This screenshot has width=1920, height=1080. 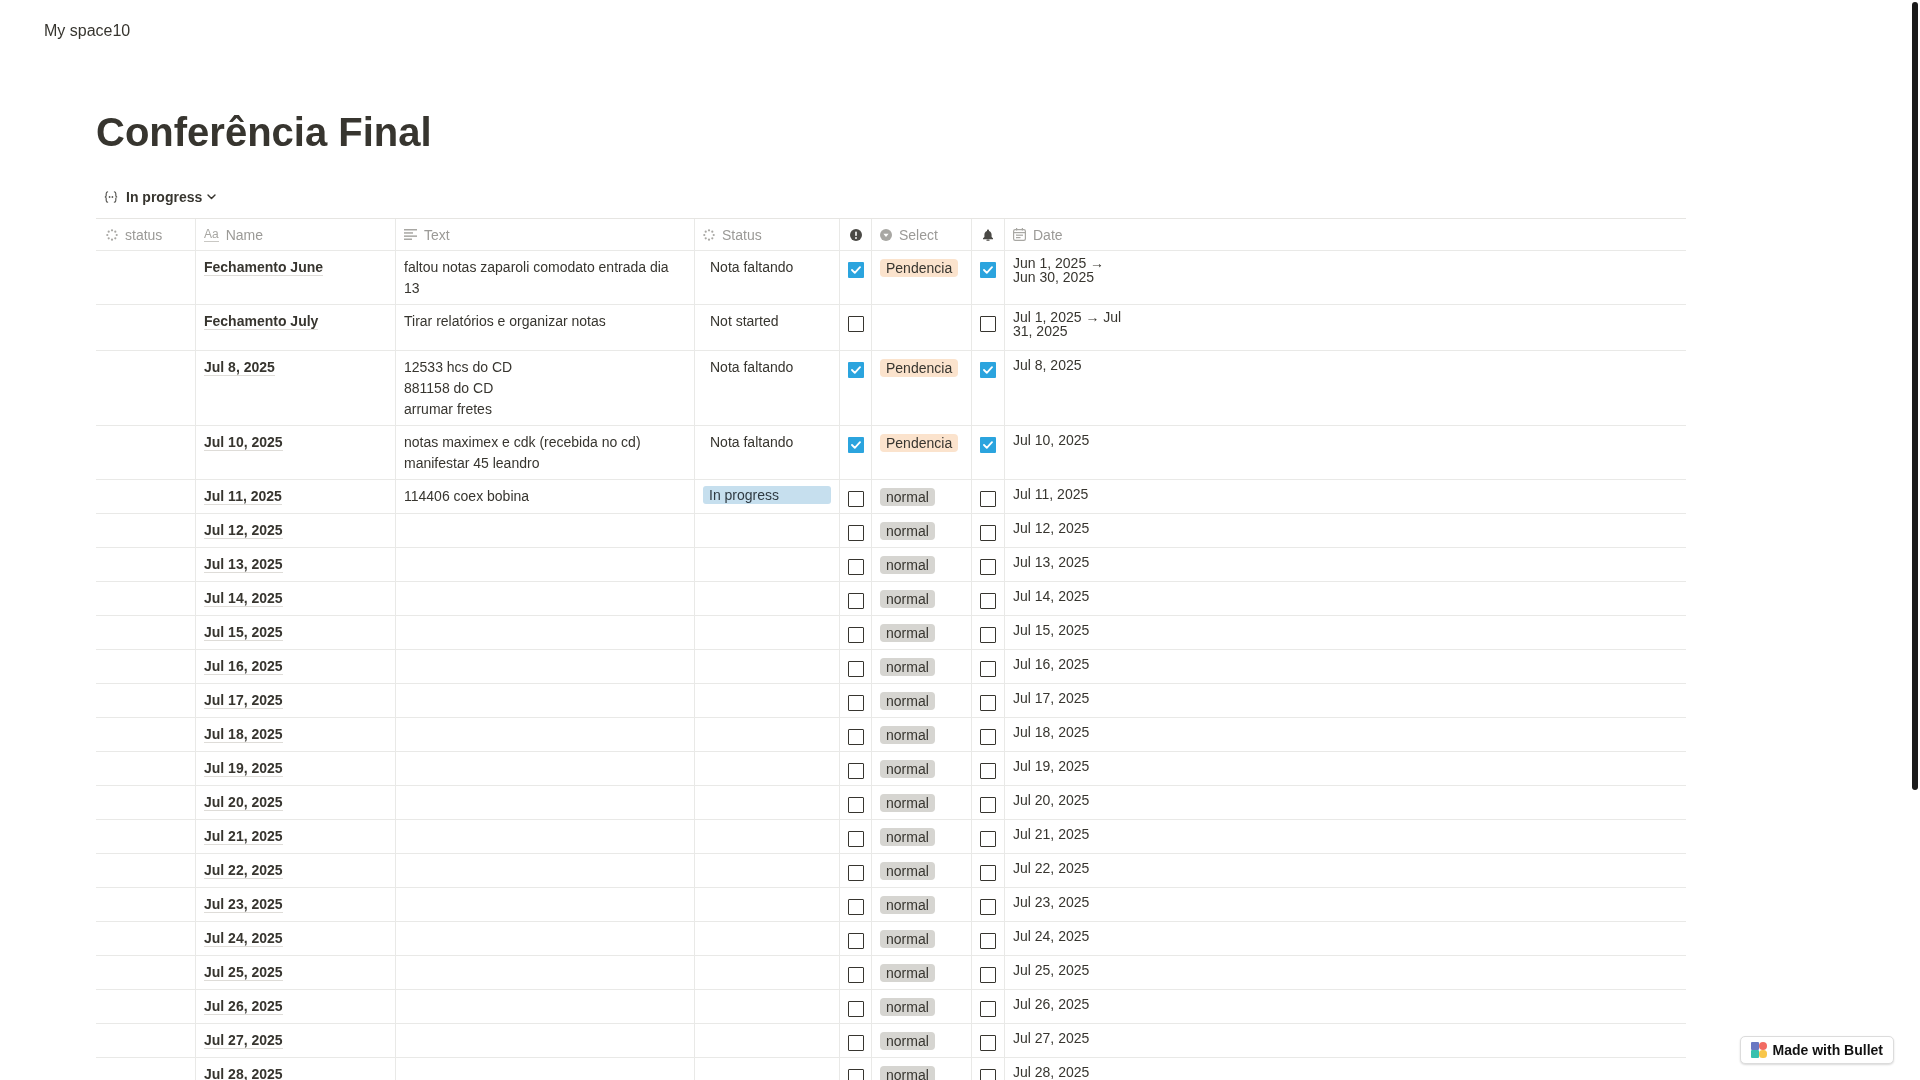 What do you see at coordinates (410, 234) in the screenshot?
I see `lines-icon` at bounding box center [410, 234].